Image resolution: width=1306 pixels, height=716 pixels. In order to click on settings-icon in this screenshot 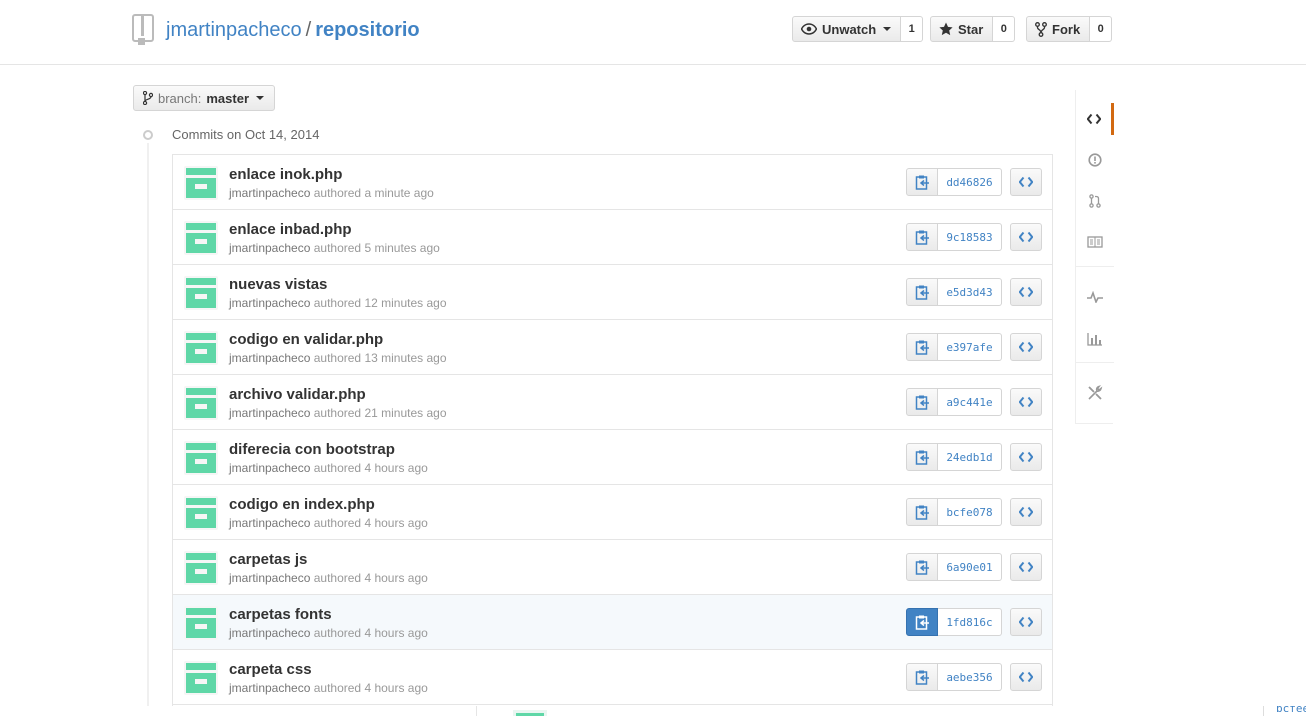, I will do `click(1095, 392)`.